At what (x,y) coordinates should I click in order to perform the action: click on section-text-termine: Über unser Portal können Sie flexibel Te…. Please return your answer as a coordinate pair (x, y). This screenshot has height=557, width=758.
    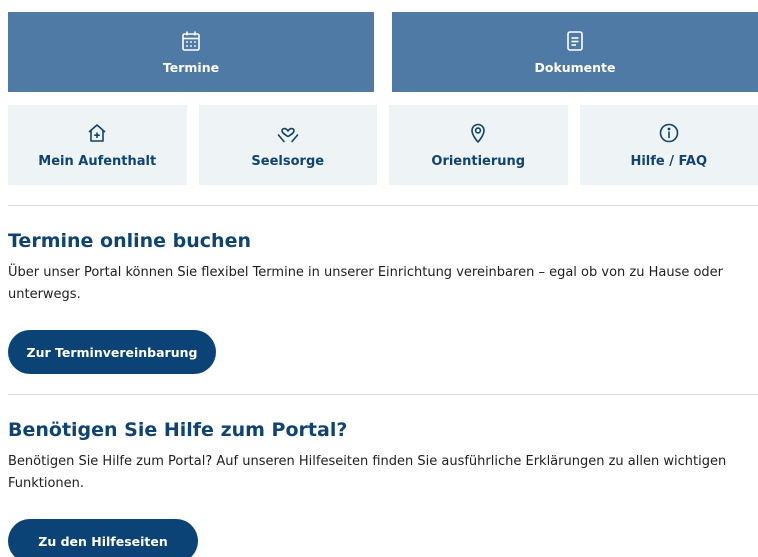
    Looking at the image, I should click on (366, 283).